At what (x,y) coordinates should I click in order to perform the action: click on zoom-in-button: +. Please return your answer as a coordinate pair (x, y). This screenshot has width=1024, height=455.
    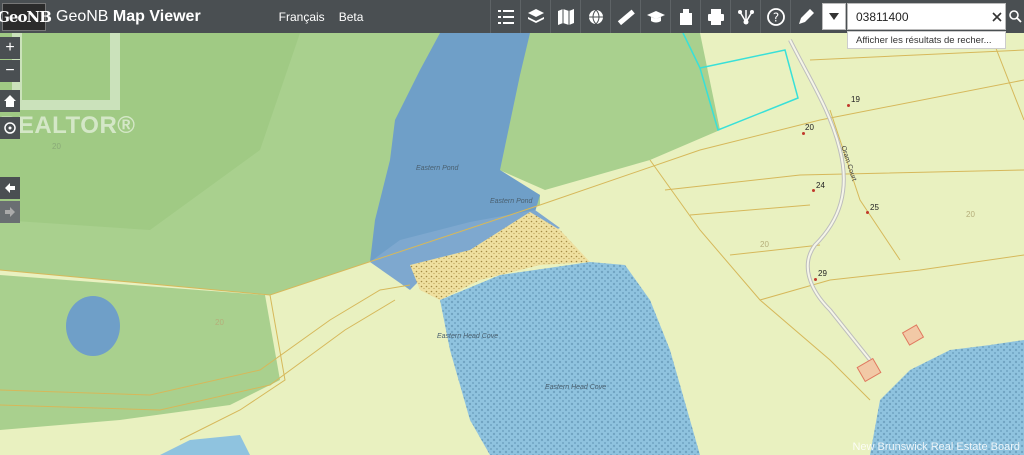
    Looking at the image, I should click on (10, 48).